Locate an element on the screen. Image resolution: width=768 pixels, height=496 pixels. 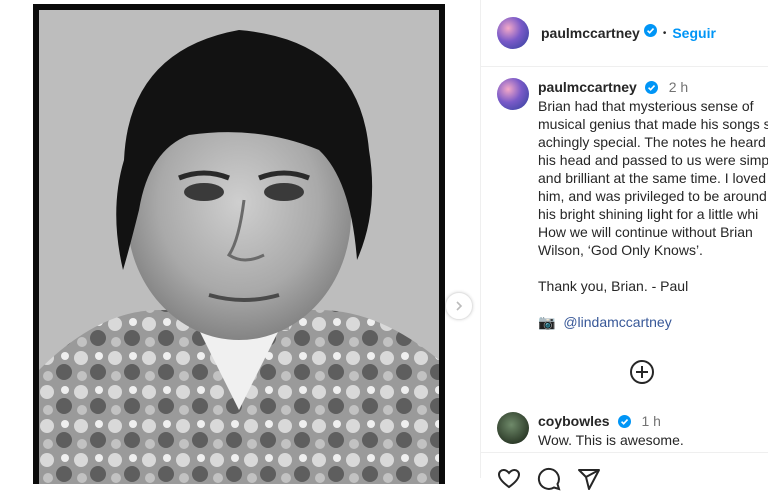
comment-time: 1 h is located at coordinates (651, 421).